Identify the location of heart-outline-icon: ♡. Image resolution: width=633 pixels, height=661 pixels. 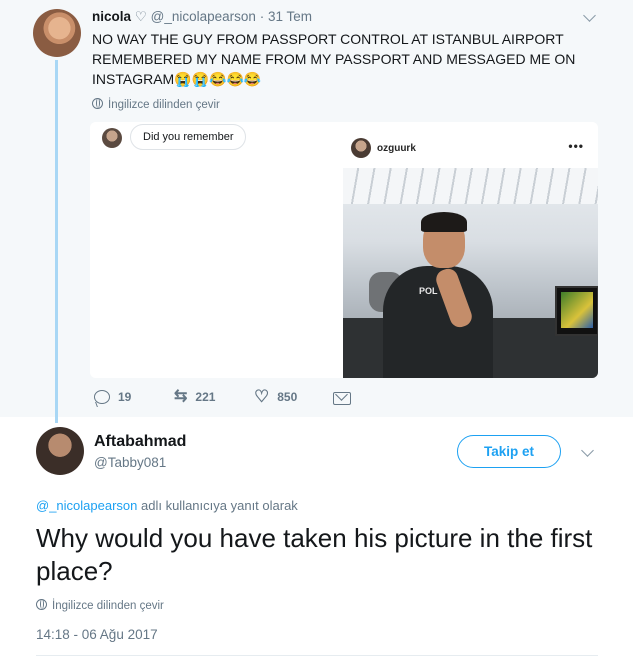
(140, 16).